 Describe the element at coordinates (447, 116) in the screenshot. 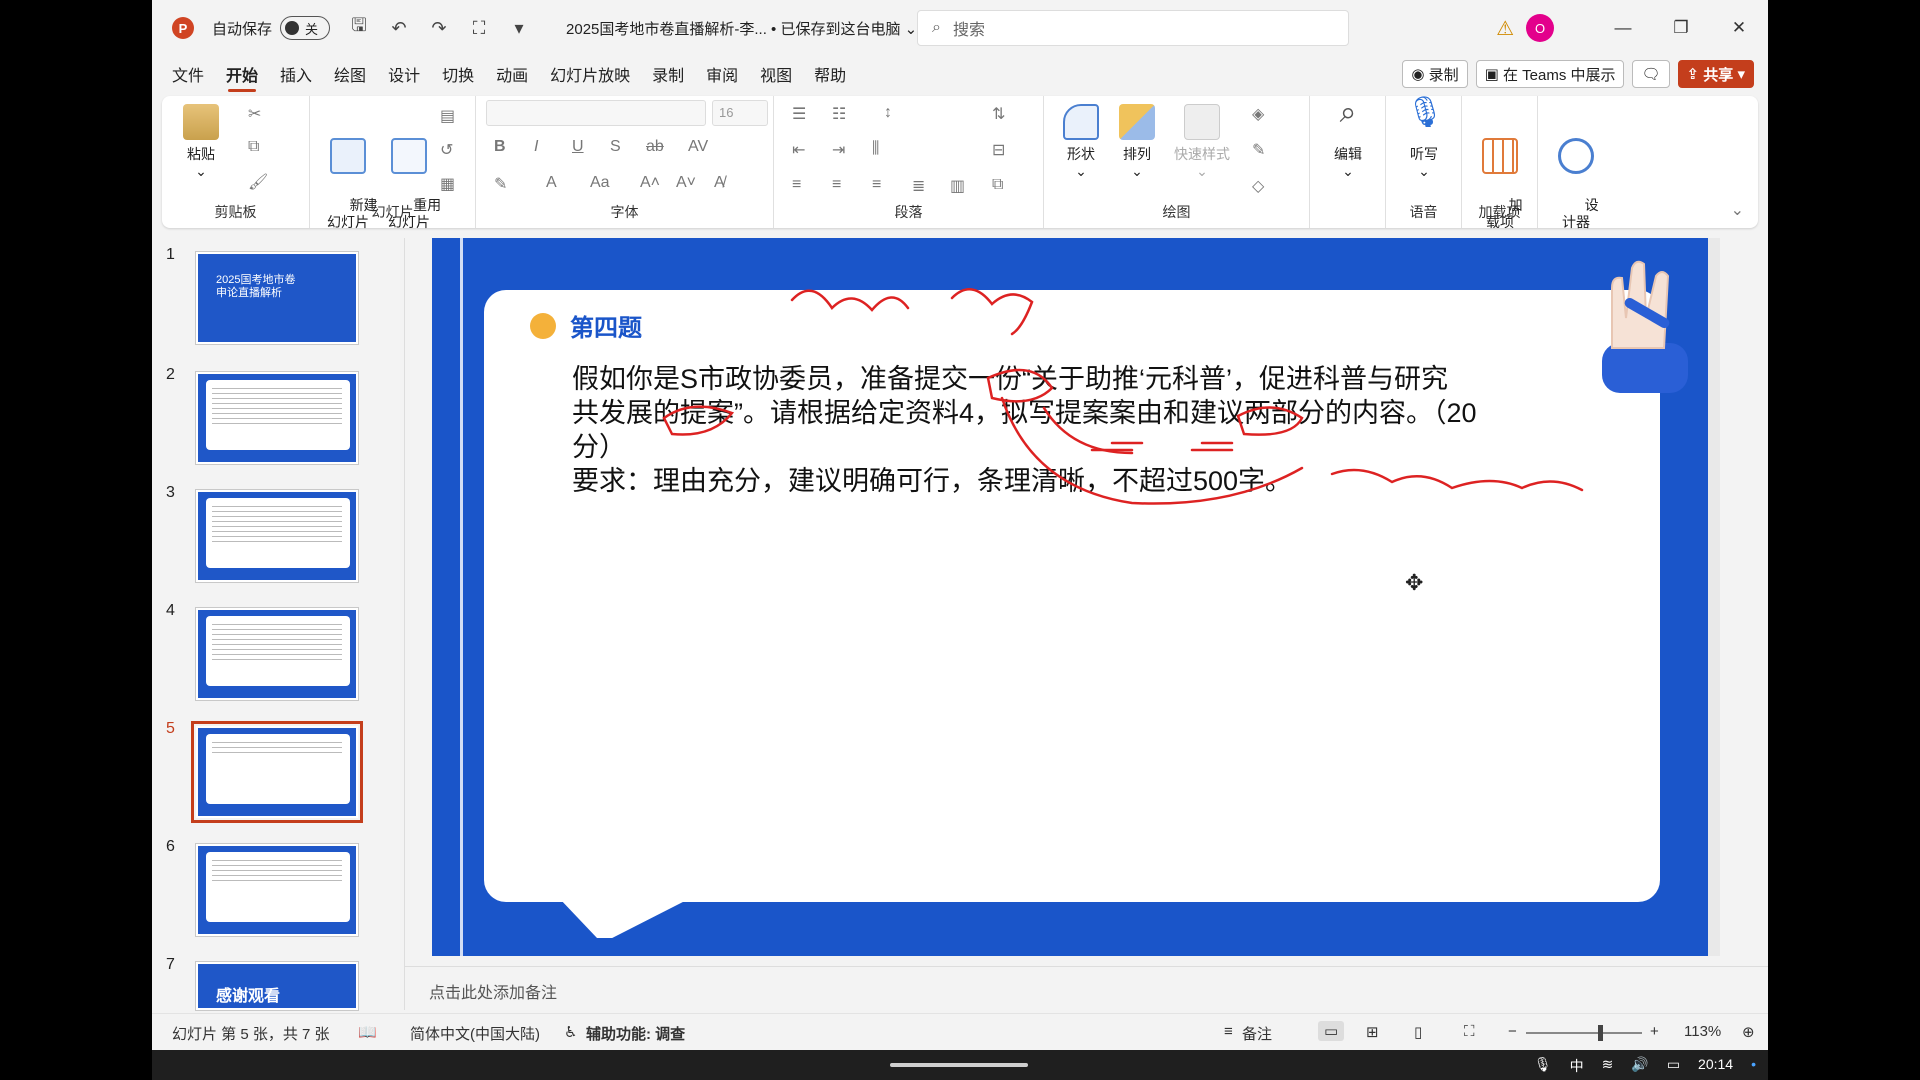

I see `layout-icon: ▤` at that location.